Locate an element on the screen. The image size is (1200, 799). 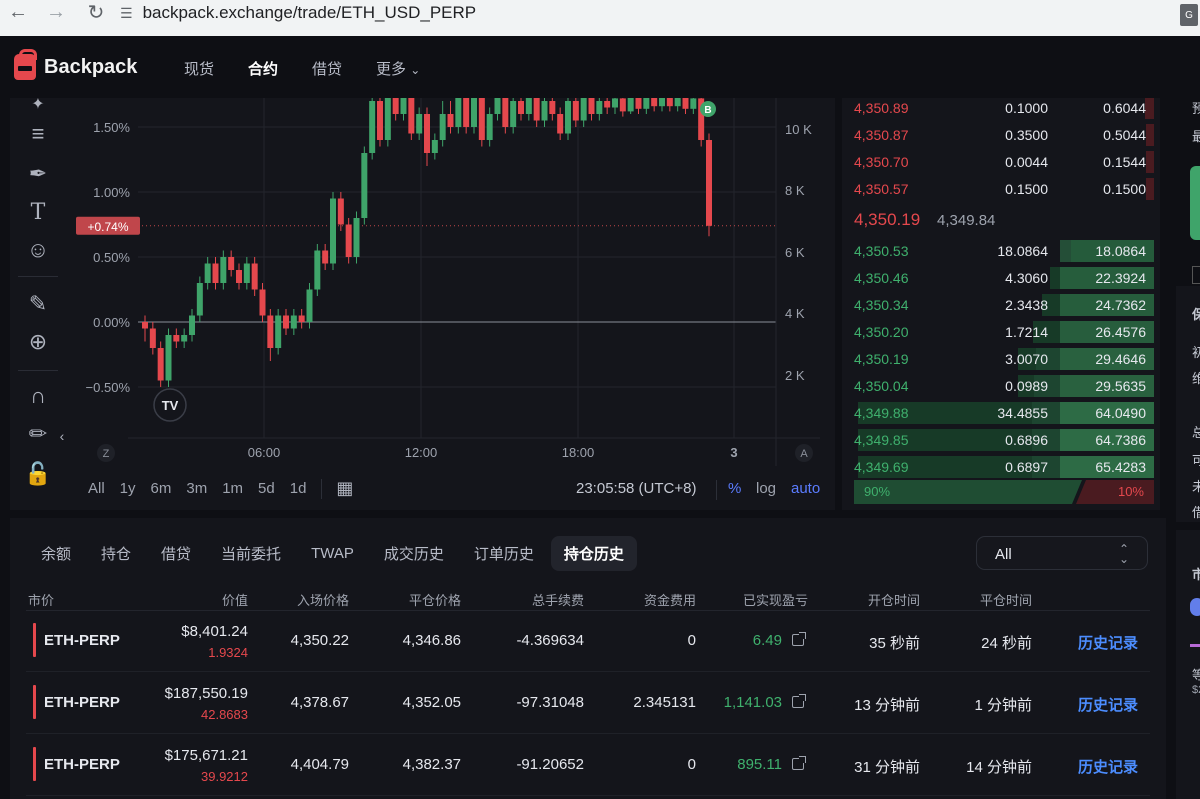
trend-line-tool-icon: ≡ is located at coordinates (38, 134).